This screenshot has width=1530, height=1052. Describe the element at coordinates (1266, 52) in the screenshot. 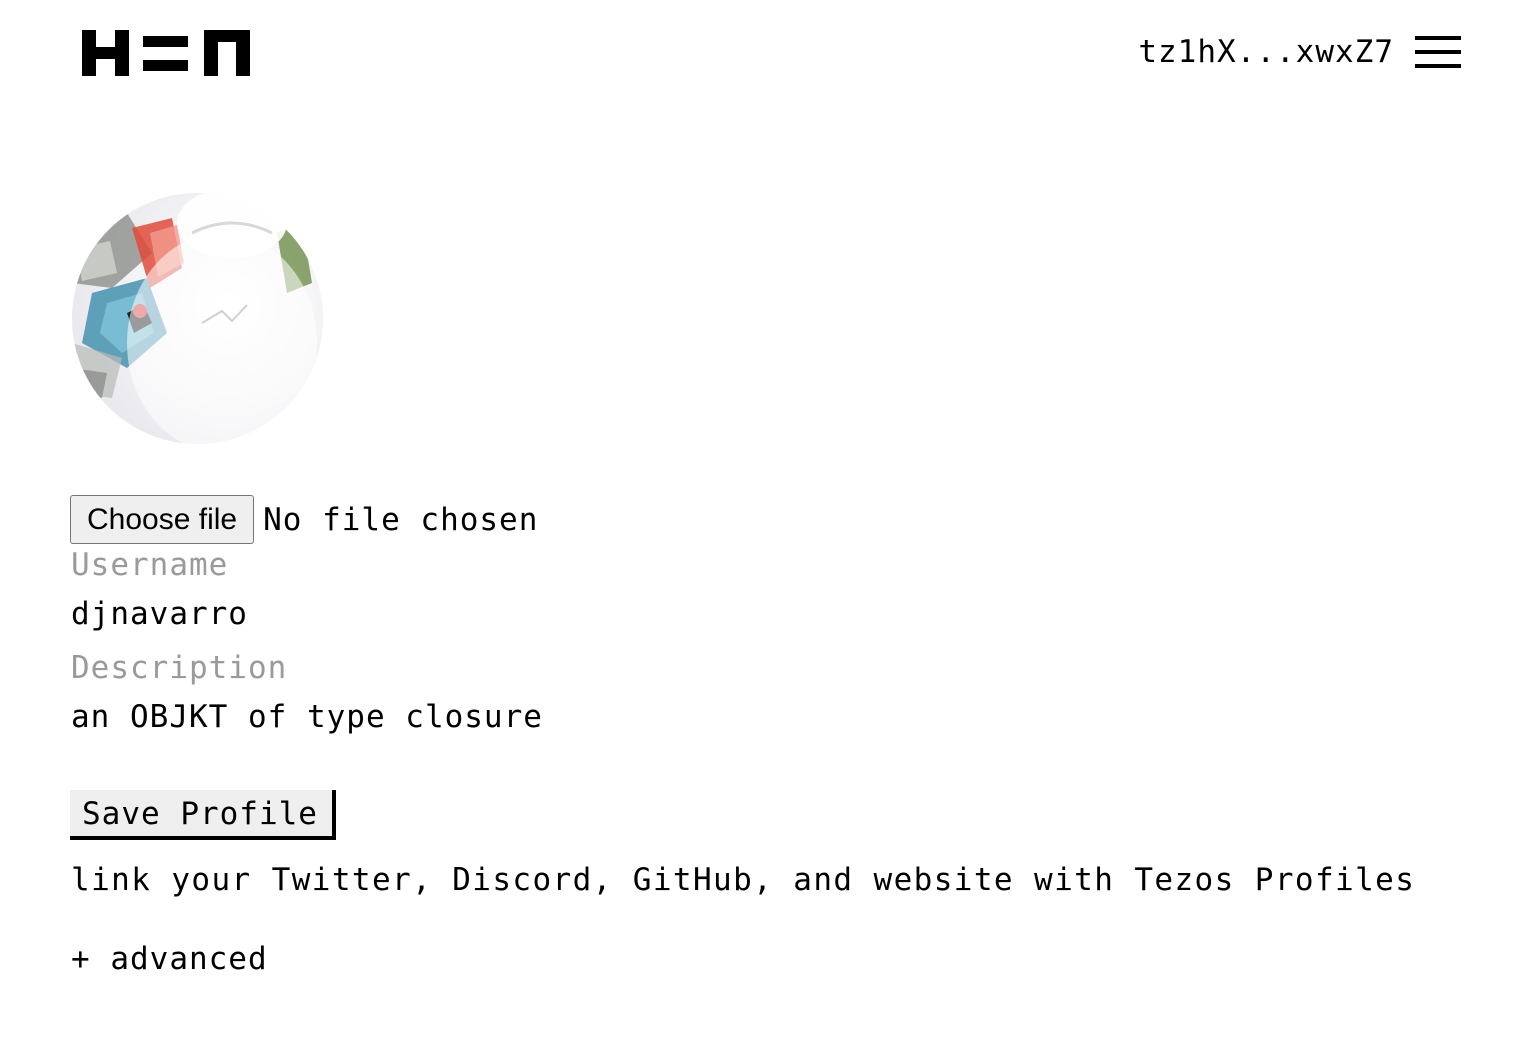

I see `wallet-address: tz1hX...xwxZ7` at that location.